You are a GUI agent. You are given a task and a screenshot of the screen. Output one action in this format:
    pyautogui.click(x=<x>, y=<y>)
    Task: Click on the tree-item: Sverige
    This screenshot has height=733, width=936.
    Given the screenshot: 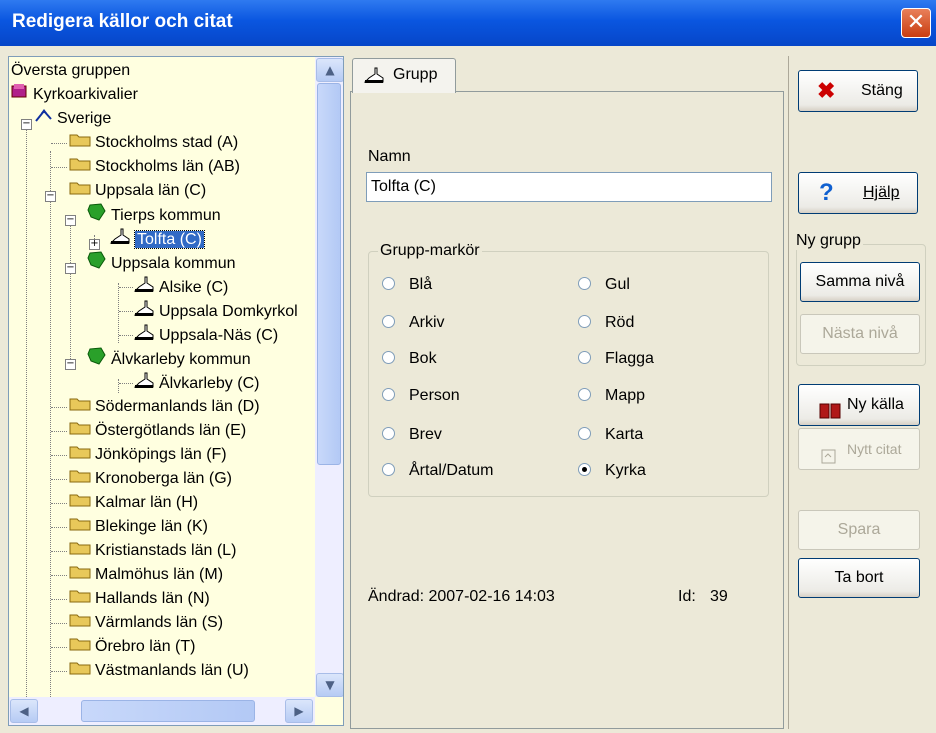 What is the action you would take?
    pyautogui.click(x=73, y=119)
    